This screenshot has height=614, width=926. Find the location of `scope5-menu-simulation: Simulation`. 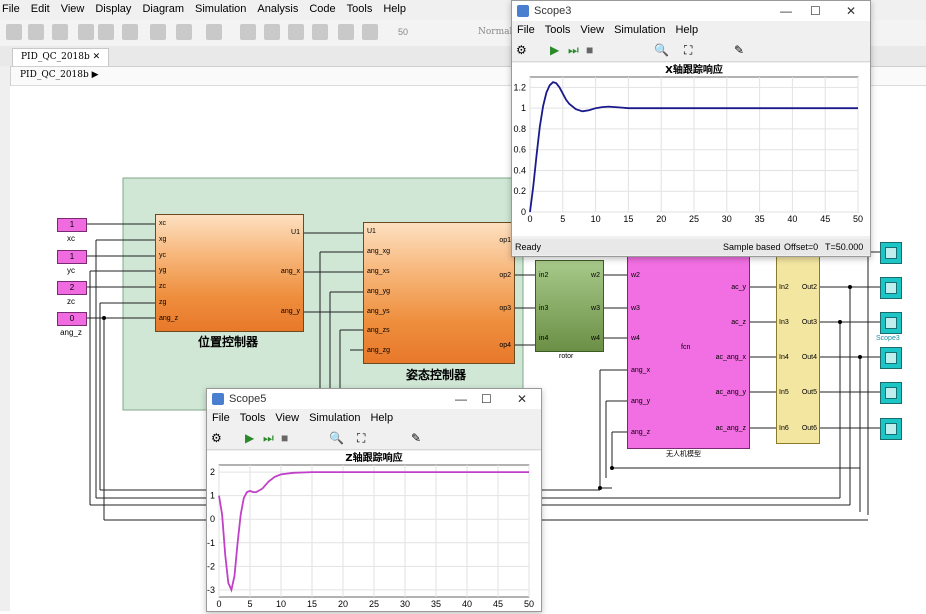

scope5-menu-simulation: Simulation is located at coordinates (334, 416).